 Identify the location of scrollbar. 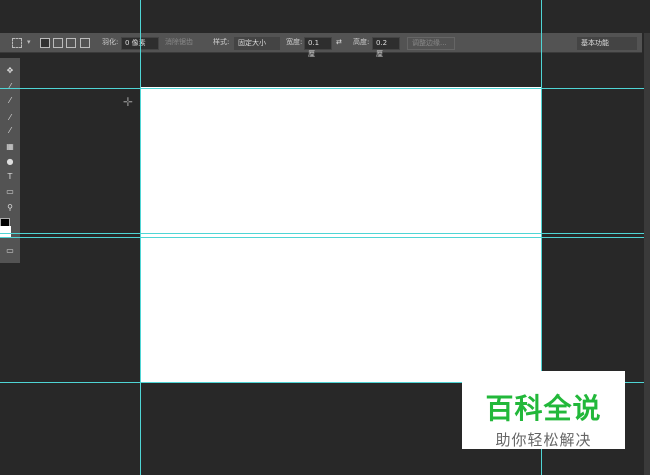
(647, 254).